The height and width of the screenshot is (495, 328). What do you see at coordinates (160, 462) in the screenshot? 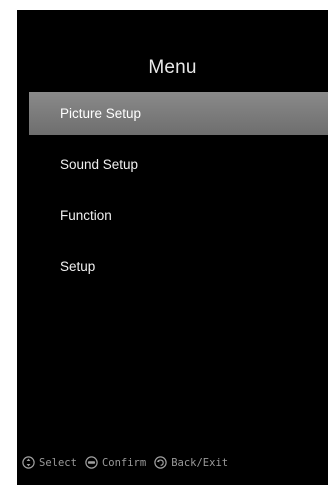
I see `back-arrow-icon` at bounding box center [160, 462].